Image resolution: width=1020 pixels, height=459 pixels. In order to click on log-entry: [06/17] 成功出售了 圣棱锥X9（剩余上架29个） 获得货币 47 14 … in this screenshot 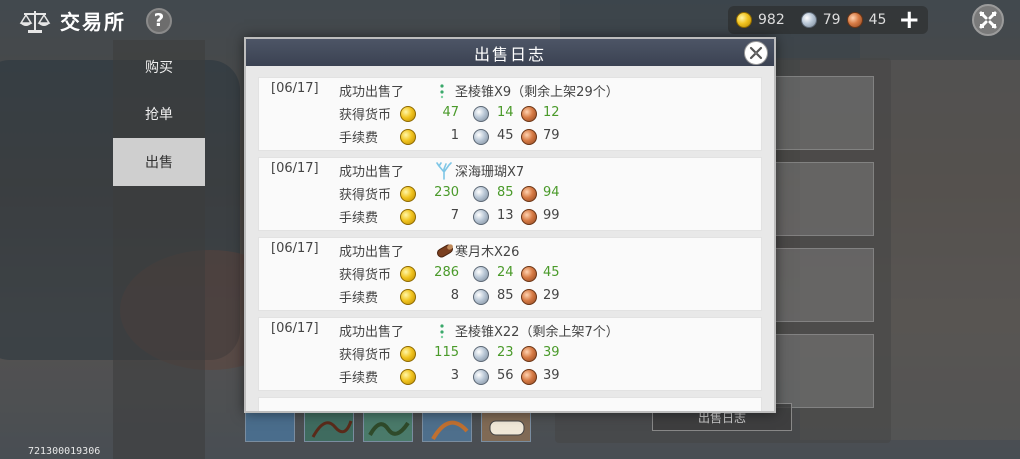, I will do `click(510, 114)`.